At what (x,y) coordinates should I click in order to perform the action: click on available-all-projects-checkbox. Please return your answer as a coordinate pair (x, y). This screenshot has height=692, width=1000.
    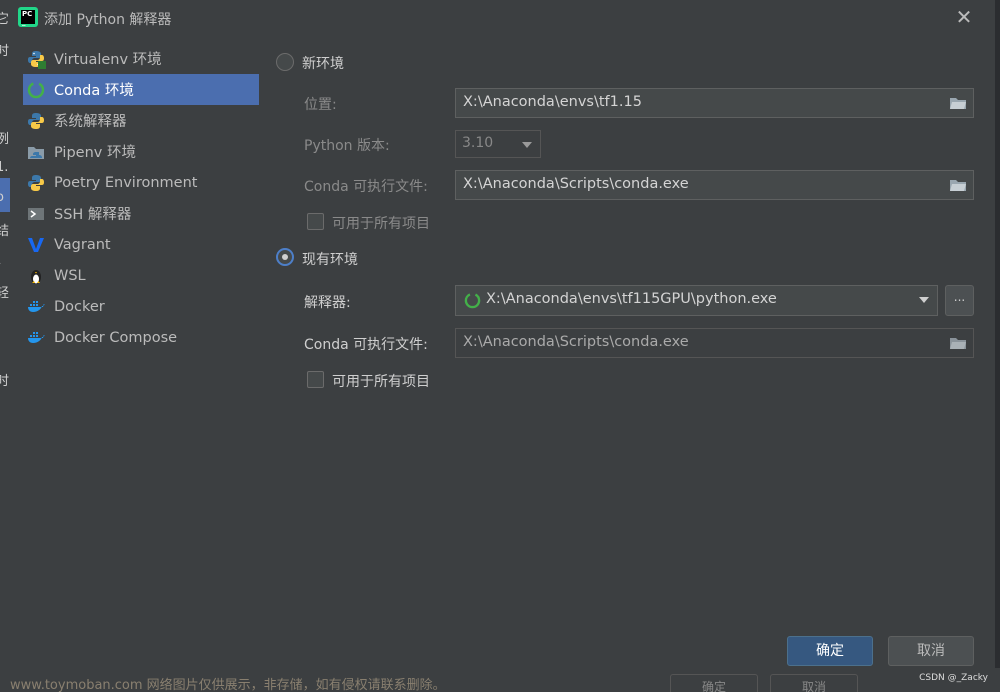
    Looking at the image, I should click on (315, 221).